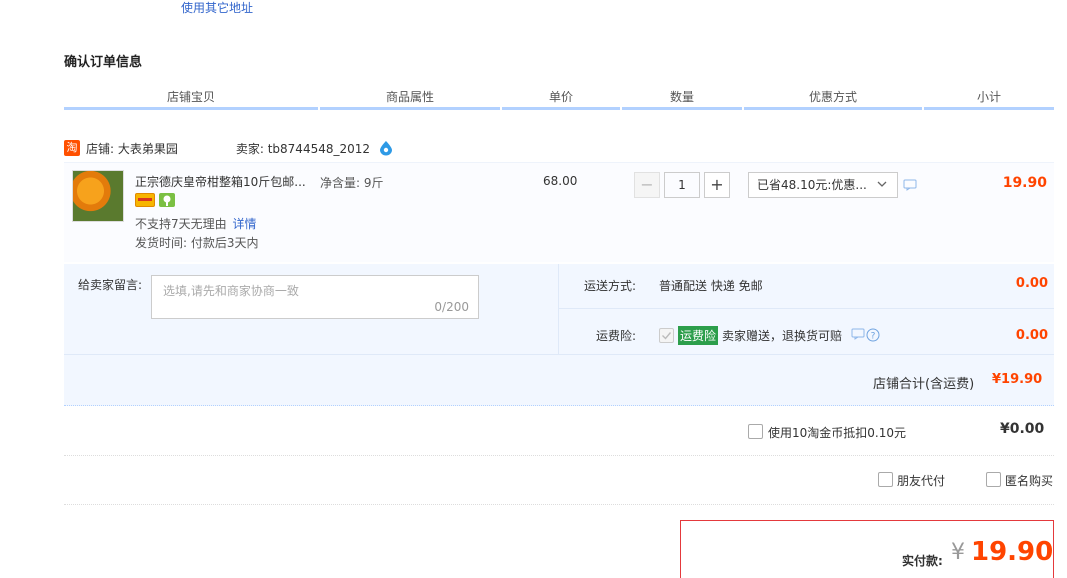  What do you see at coordinates (244, 224) in the screenshot?
I see `policy-detail-link: 详情` at bounding box center [244, 224].